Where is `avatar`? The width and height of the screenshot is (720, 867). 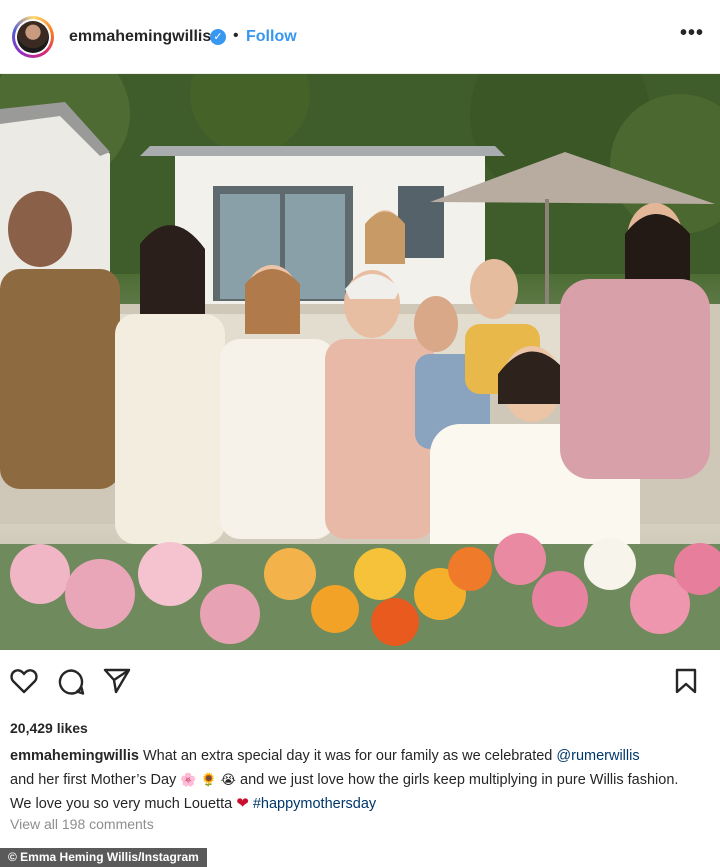
avatar is located at coordinates (33, 37).